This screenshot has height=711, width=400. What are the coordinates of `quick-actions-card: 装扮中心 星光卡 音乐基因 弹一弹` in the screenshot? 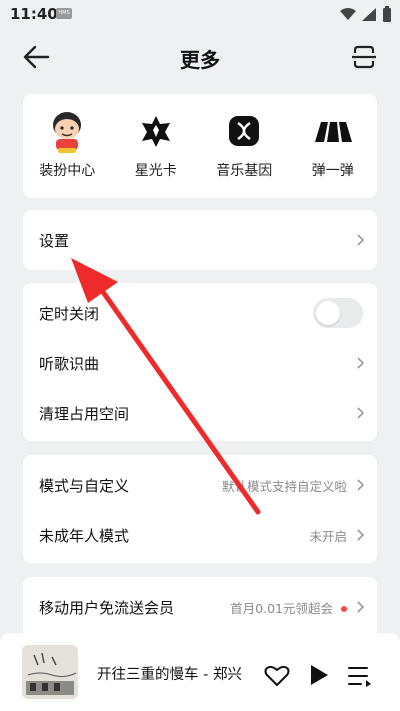 It's located at (200, 146).